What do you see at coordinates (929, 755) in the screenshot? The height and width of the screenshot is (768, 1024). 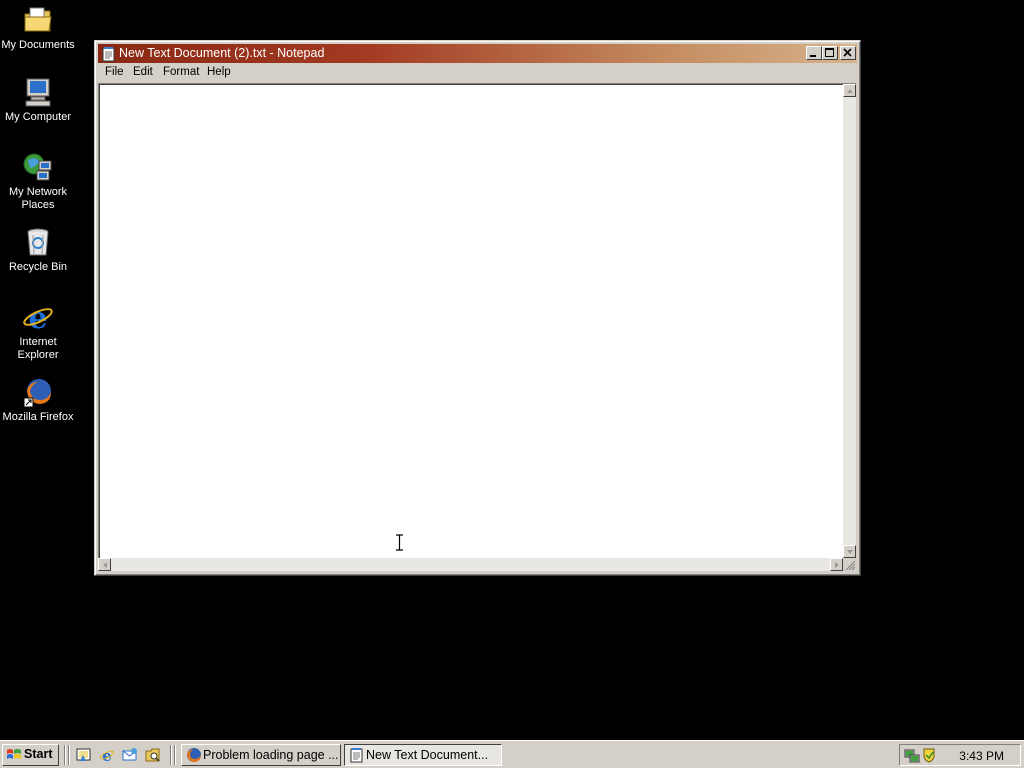 I see `security-shield-icon` at bounding box center [929, 755].